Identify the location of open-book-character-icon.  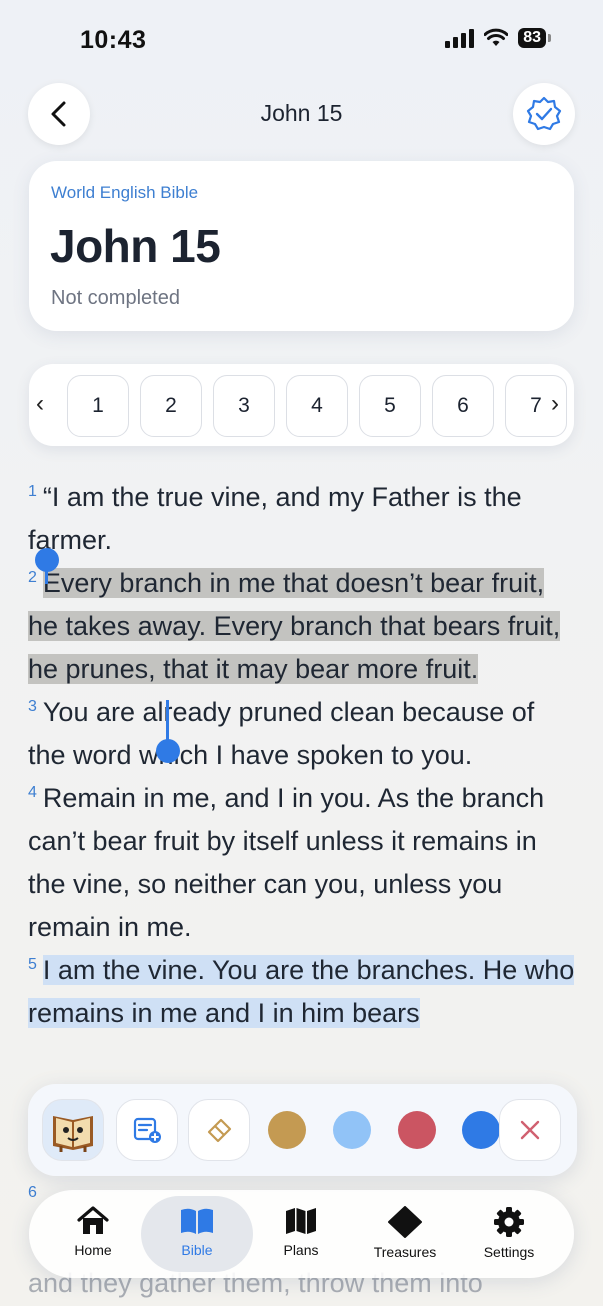
(73, 1134).